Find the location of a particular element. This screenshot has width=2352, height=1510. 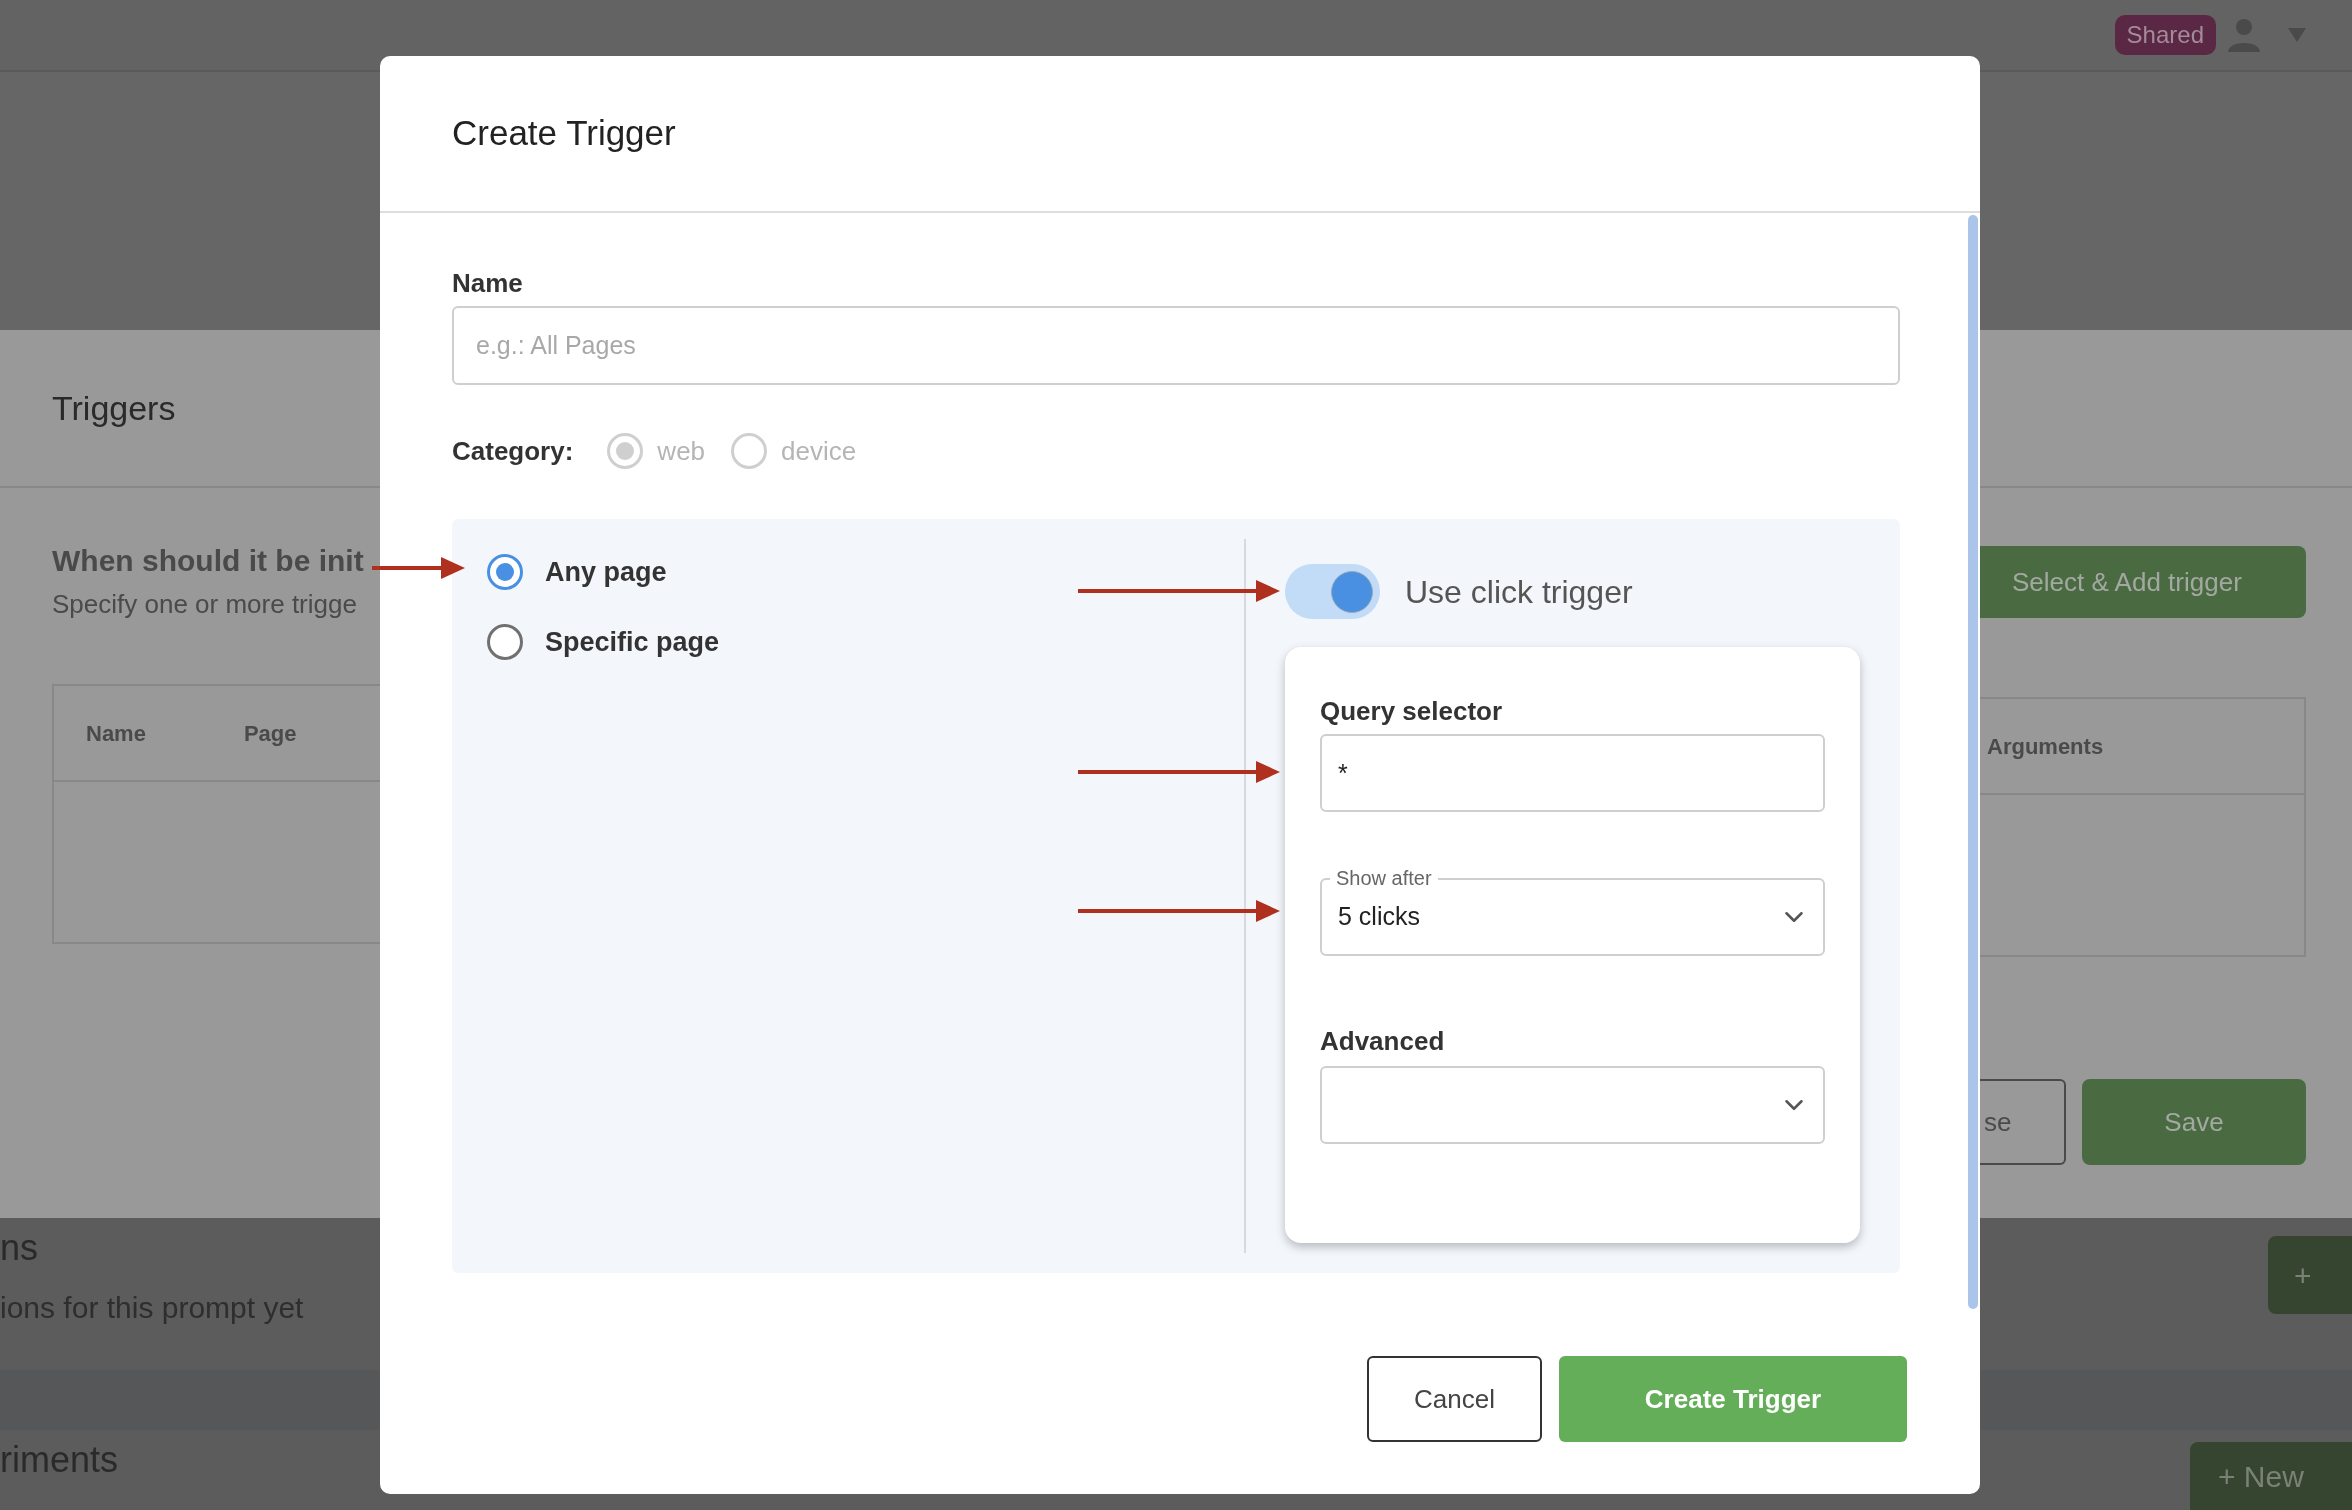

radio-label: device is located at coordinates (819, 451).